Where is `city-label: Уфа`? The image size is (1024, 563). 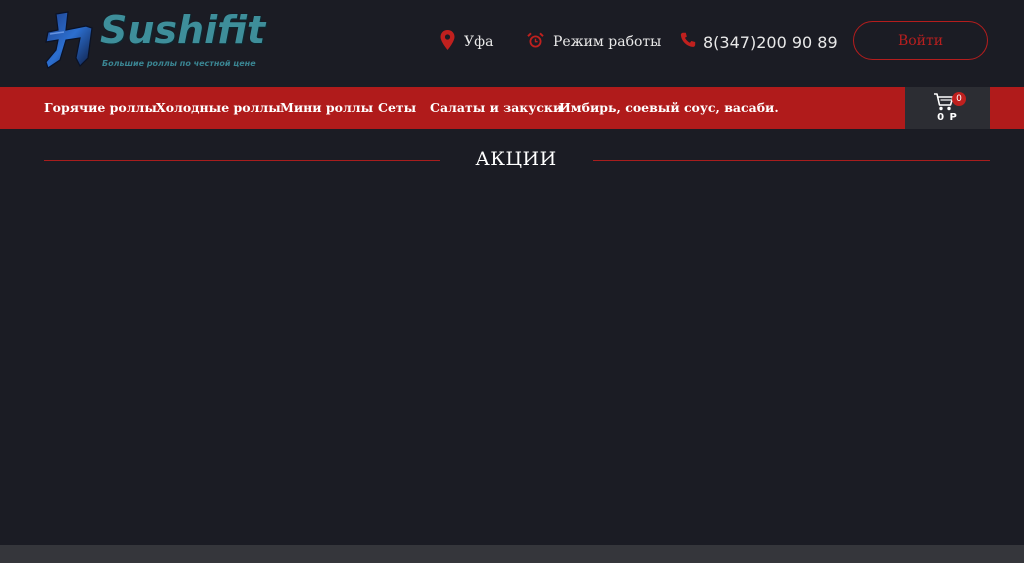
city-label: Уфа is located at coordinates (479, 42).